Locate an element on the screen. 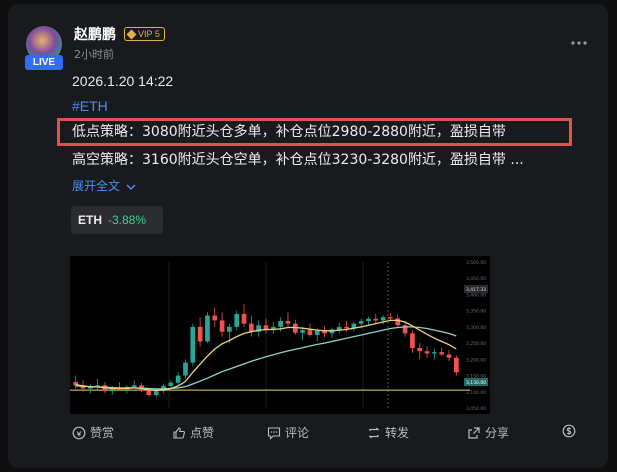  vip-badge: VIP 5 is located at coordinates (144, 34).